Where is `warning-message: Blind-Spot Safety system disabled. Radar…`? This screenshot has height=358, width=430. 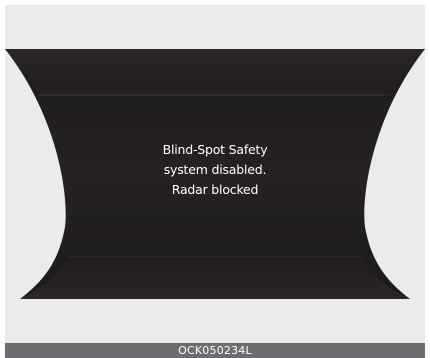
warning-message: Blind-Spot Safety system disabled. Radar… is located at coordinates (215, 170).